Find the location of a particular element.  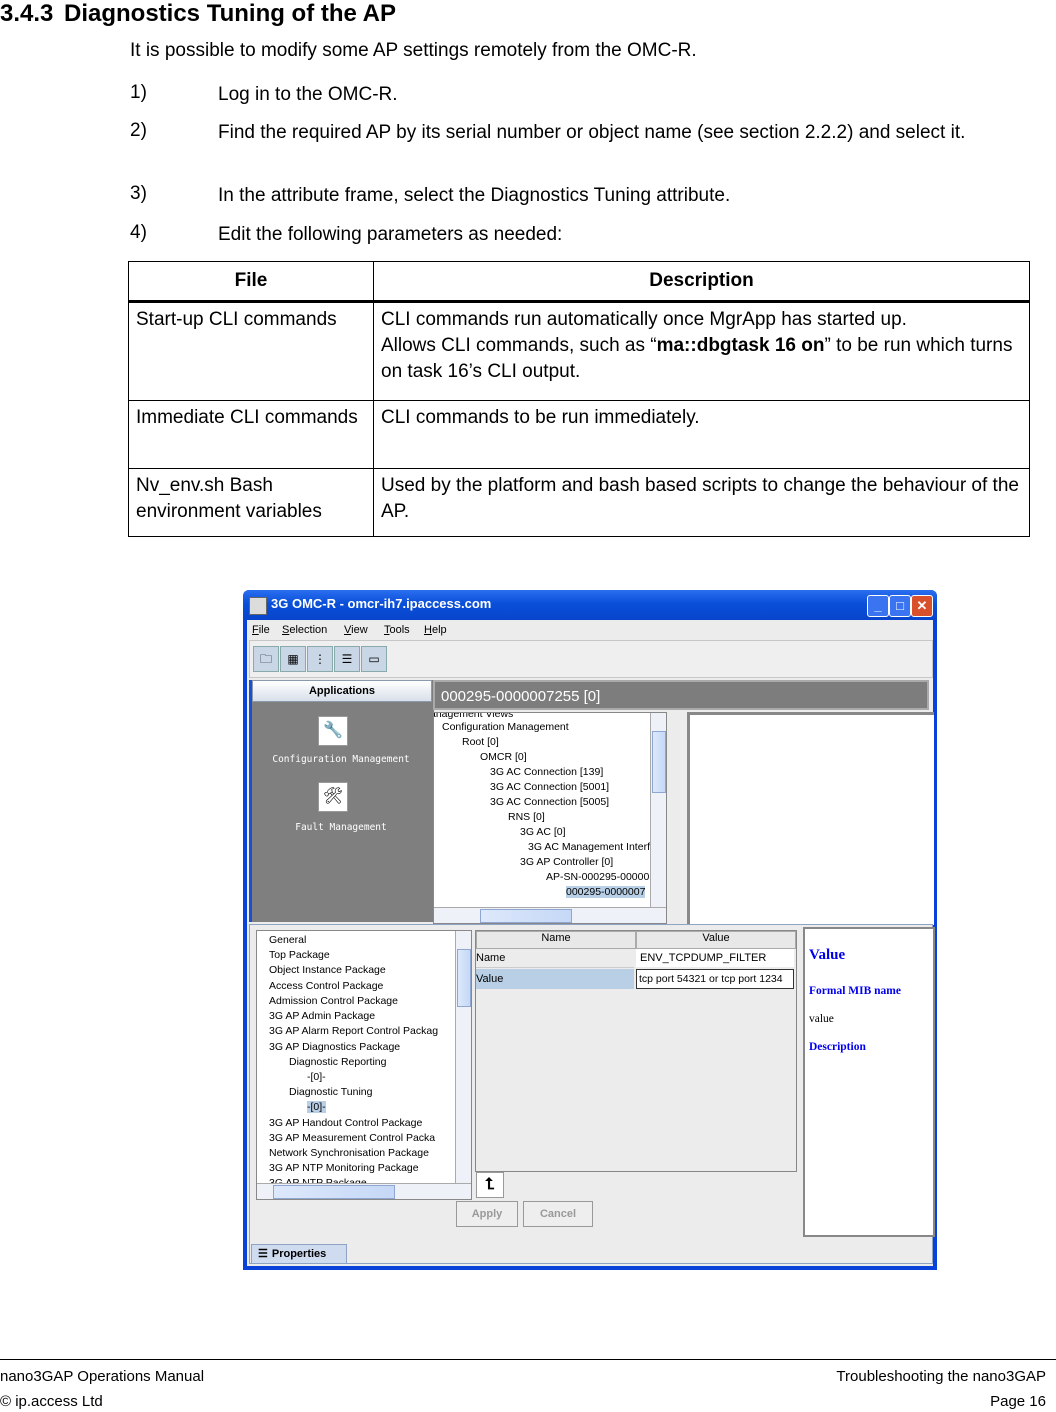

toolbar: 🗀 ▦ ⋮ ☰ ▭ is located at coordinates (591, 659).